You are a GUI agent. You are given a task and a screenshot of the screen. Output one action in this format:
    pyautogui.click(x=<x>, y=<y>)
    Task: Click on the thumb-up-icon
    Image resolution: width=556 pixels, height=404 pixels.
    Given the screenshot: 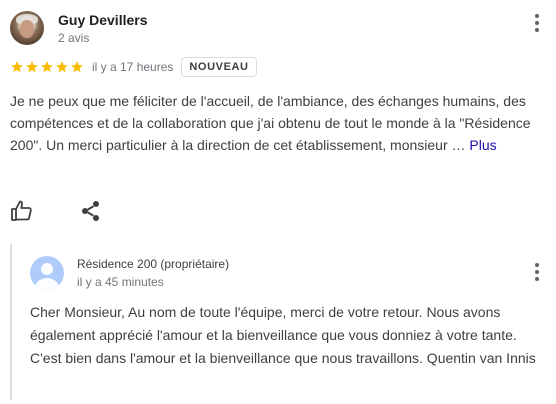 What is the action you would take?
    pyautogui.click(x=21, y=210)
    